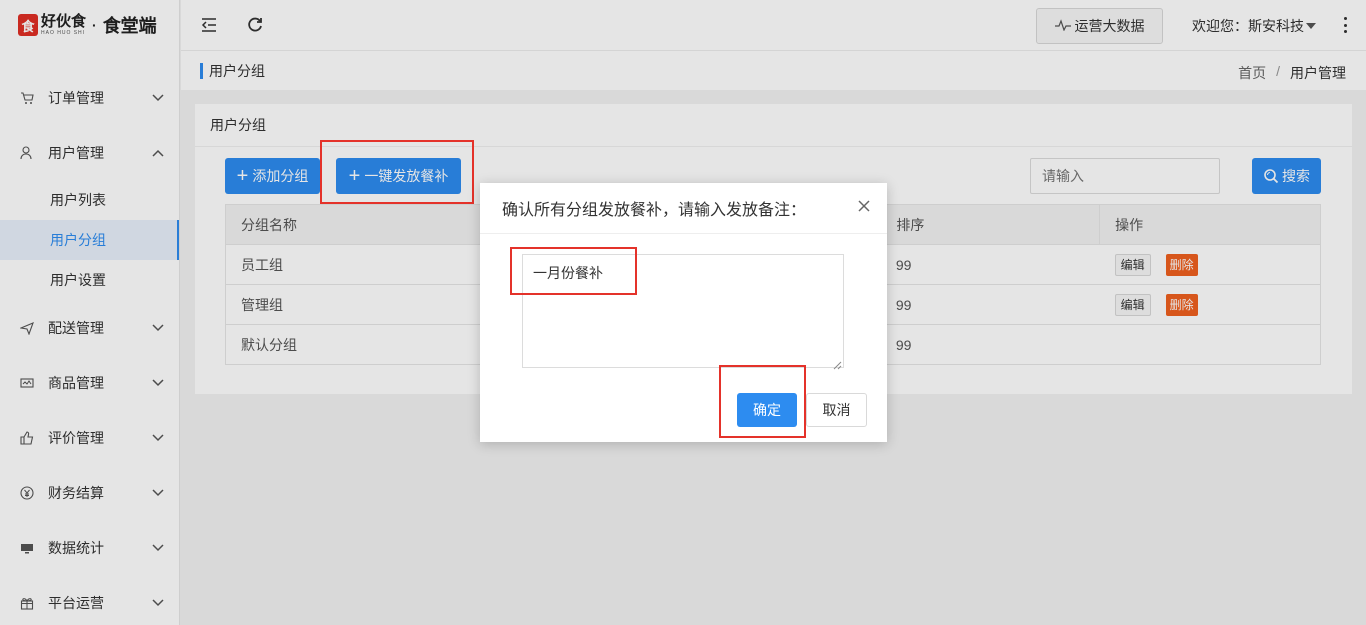  I want to click on dialog-header: 确认所有分组发放餐补，请输入发放备注：, so click(683, 208).